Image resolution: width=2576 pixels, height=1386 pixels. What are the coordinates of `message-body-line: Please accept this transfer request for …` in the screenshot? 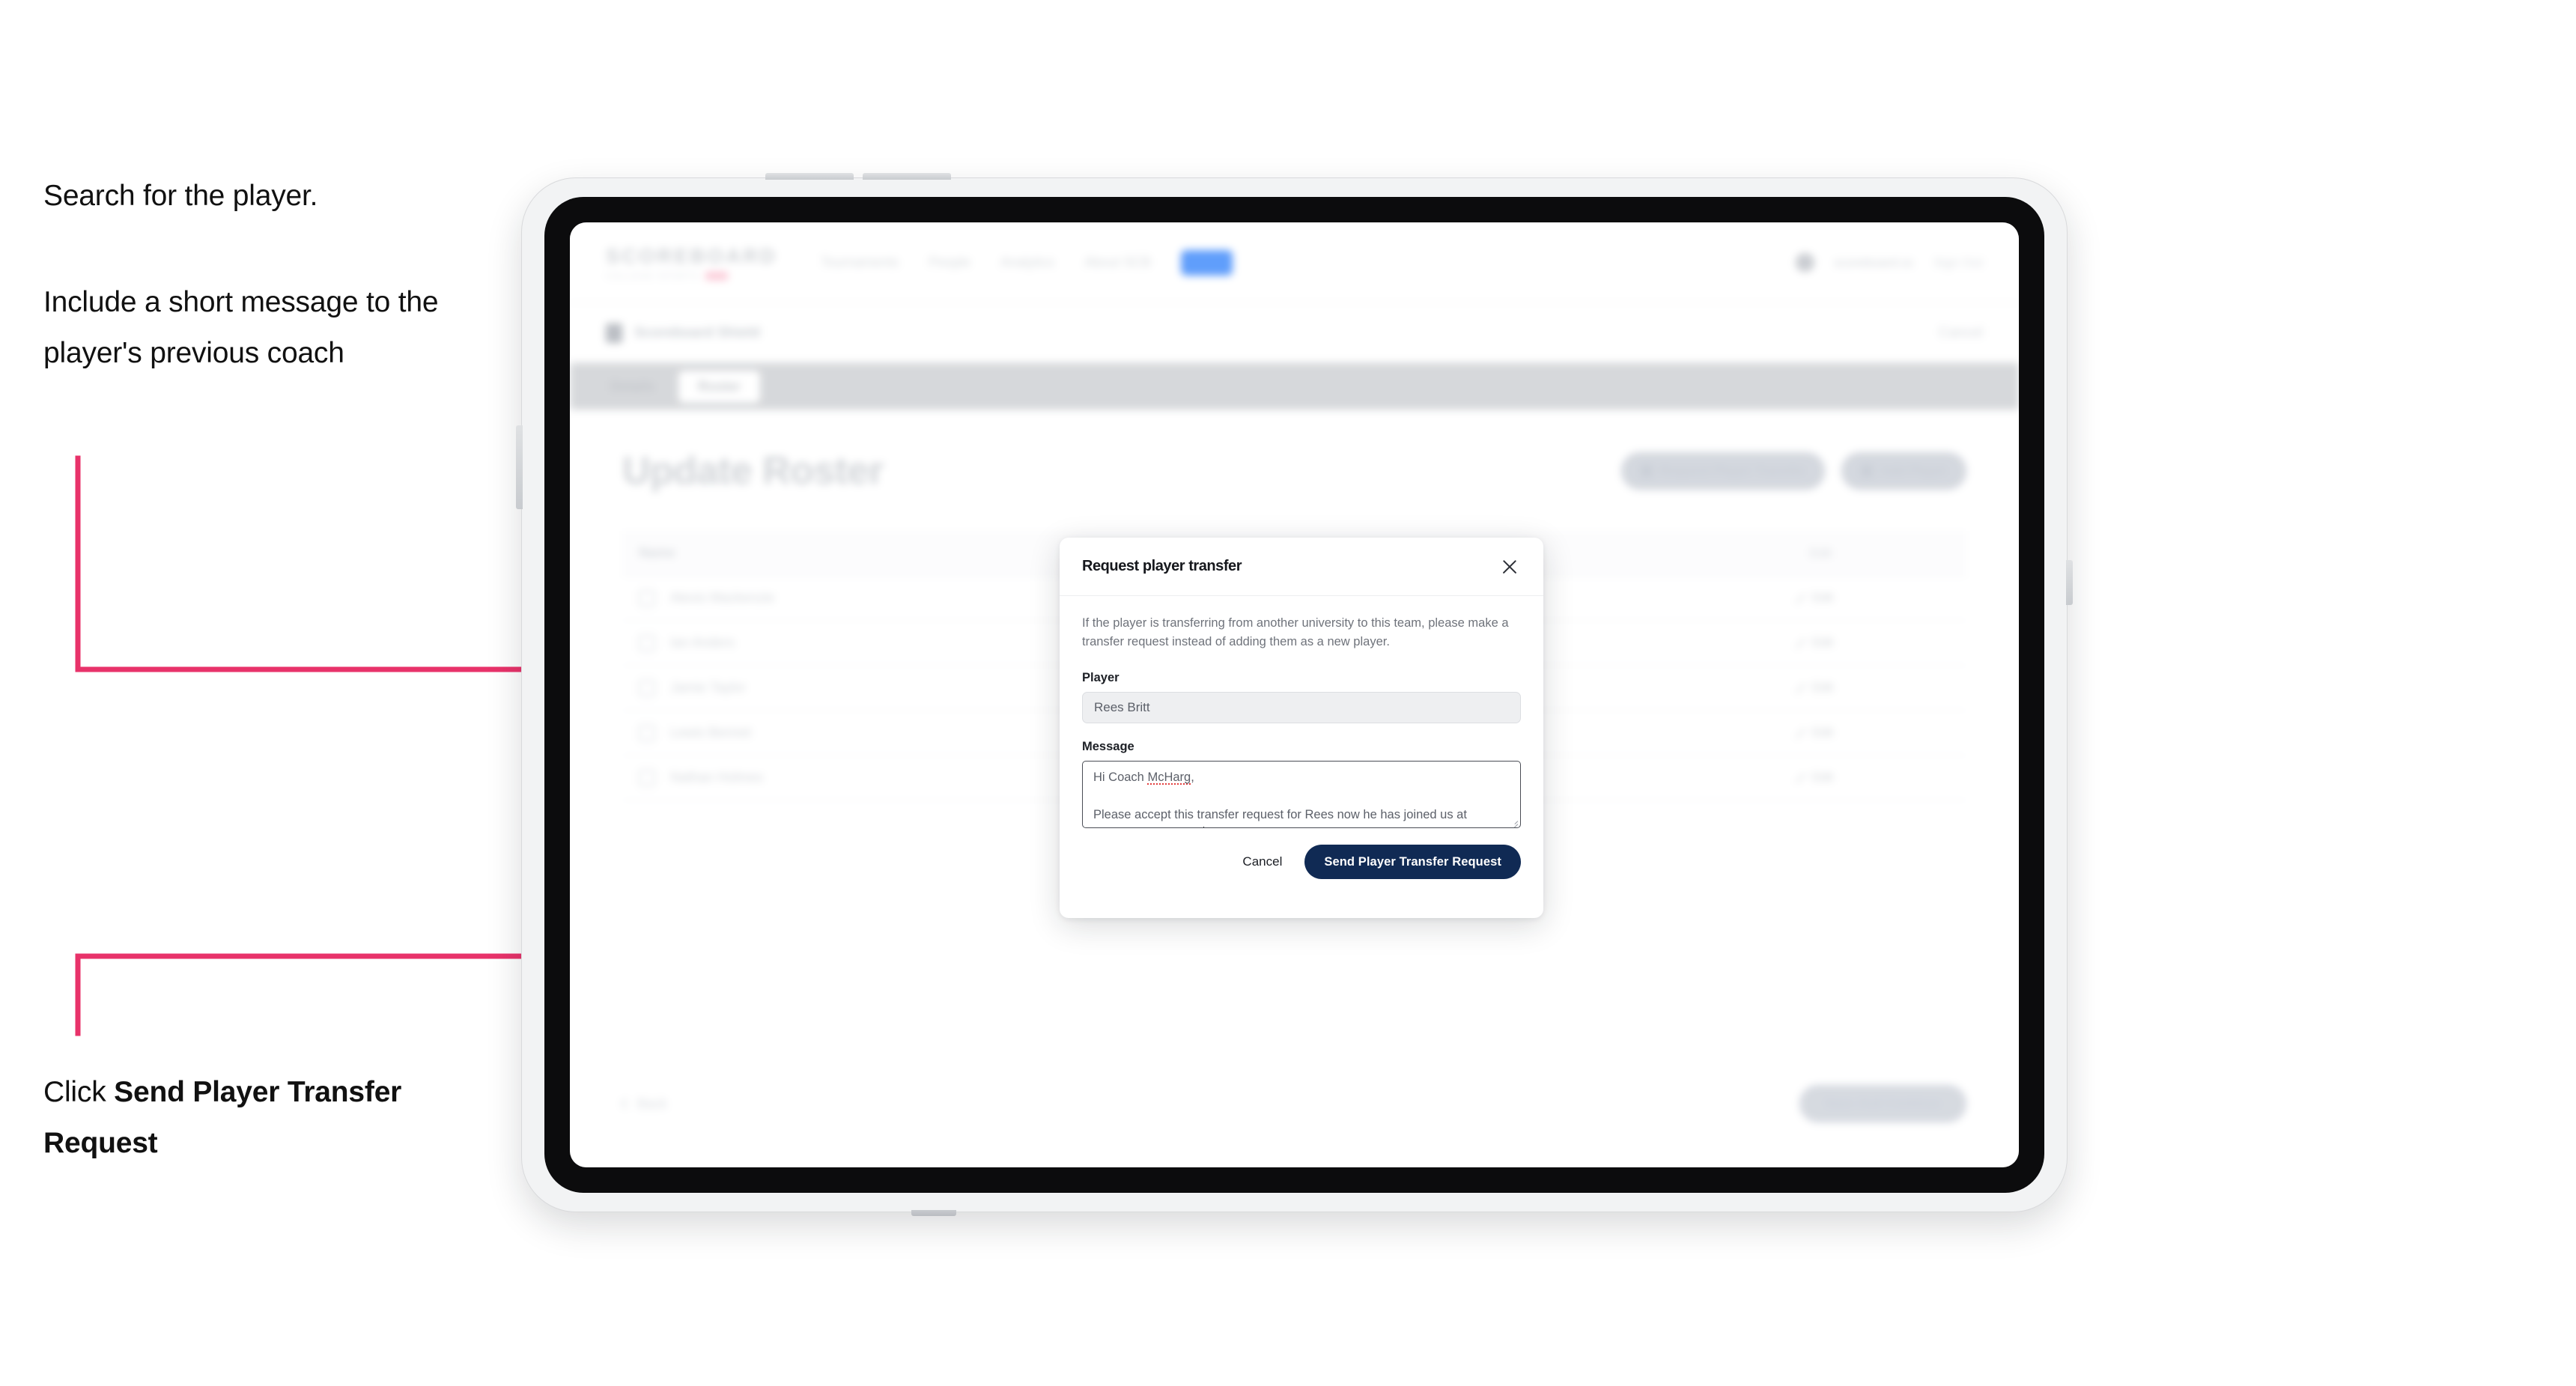 It's located at (1301, 817).